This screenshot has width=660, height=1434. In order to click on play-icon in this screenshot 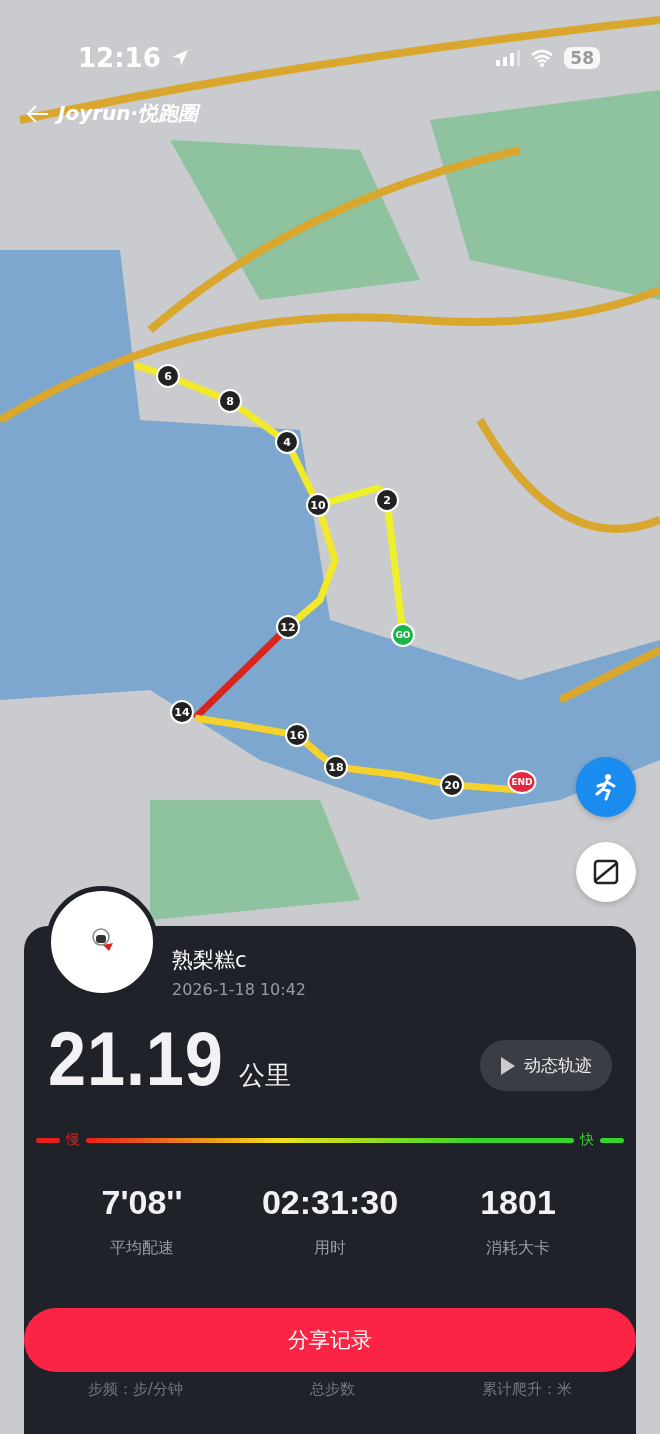, I will do `click(508, 1065)`.